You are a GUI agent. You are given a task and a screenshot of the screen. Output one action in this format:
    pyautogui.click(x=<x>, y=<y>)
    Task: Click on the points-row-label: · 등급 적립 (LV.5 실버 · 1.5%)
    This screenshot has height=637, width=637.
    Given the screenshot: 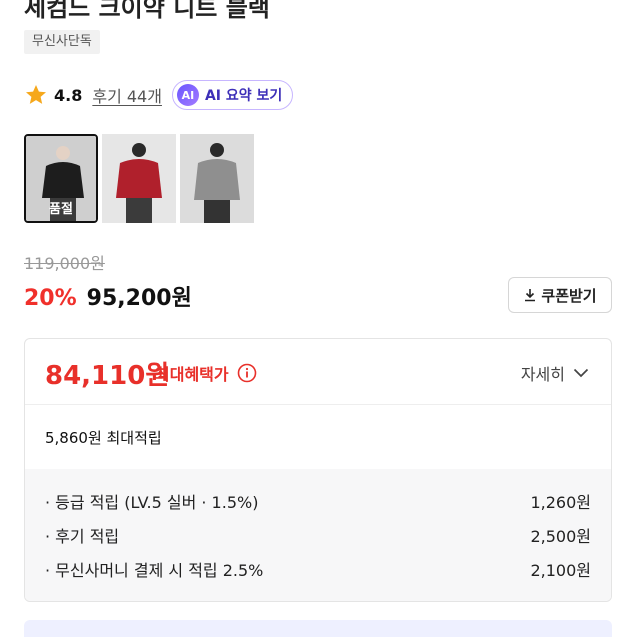 What is the action you would take?
    pyautogui.click(x=152, y=502)
    